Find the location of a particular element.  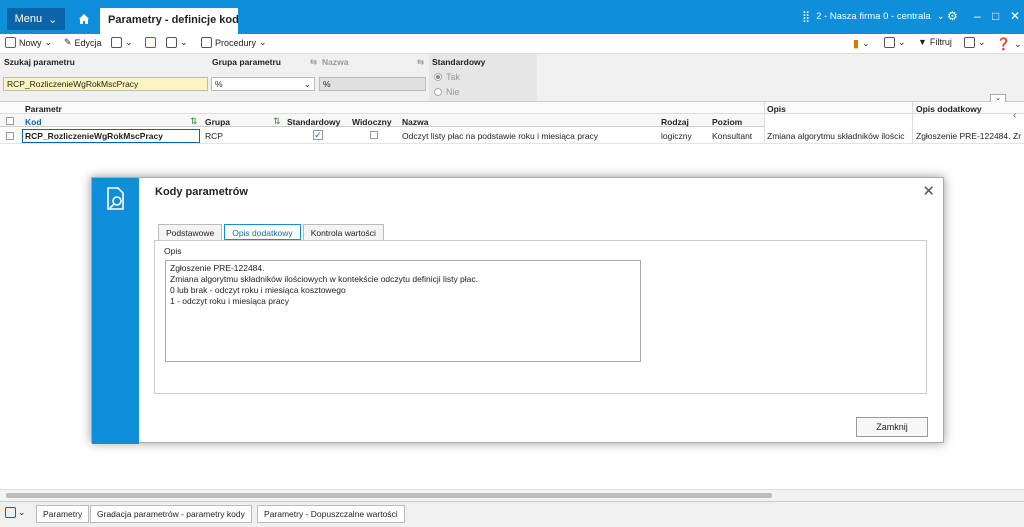

menu-button: Menu ⌄ is located at coordinates (36, 19).